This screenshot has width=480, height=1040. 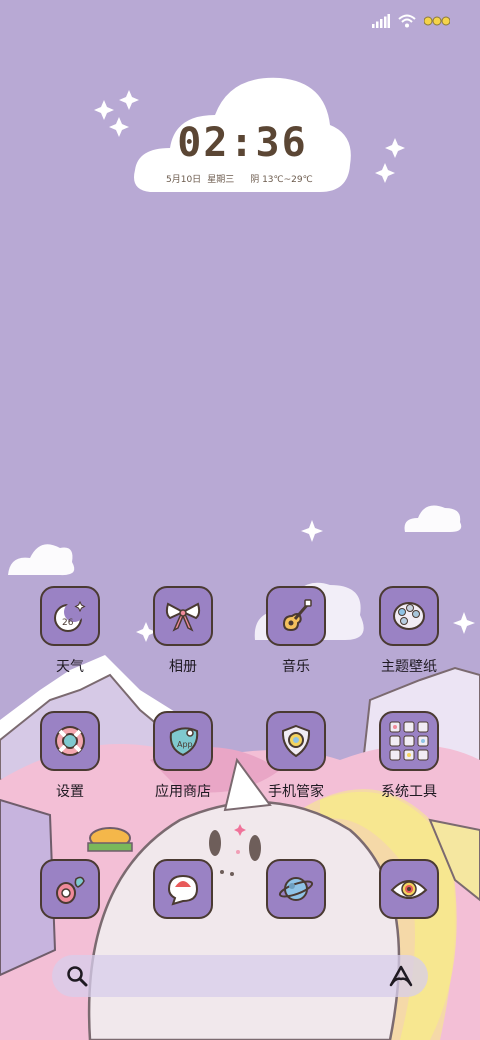 What do you see at coordinates (381, 21) in the screenshot?
I see `signal-icon` at bounding box center [381, 21].